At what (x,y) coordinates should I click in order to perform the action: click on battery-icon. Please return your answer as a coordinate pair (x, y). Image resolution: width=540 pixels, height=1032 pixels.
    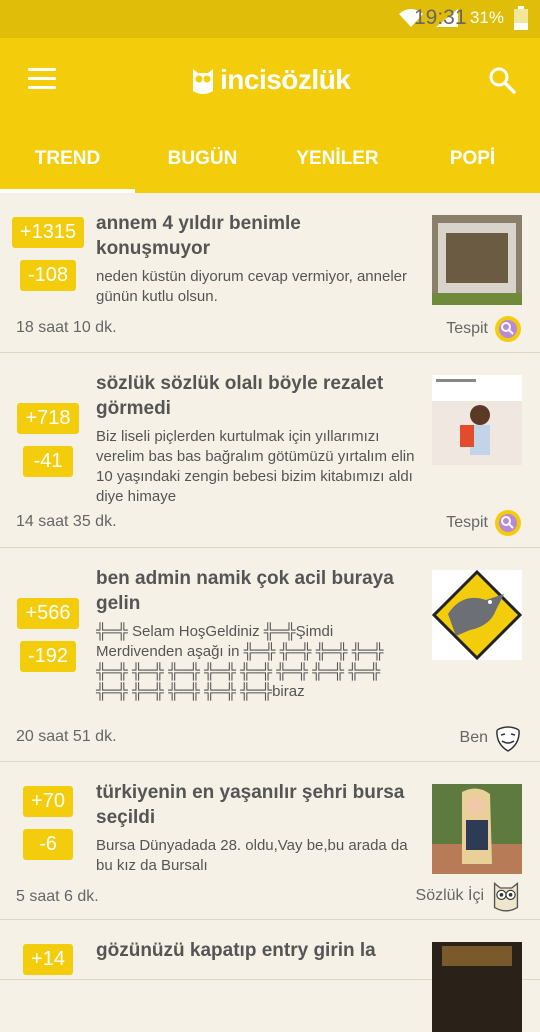
    Looking at the image, I should click on (521, 18).